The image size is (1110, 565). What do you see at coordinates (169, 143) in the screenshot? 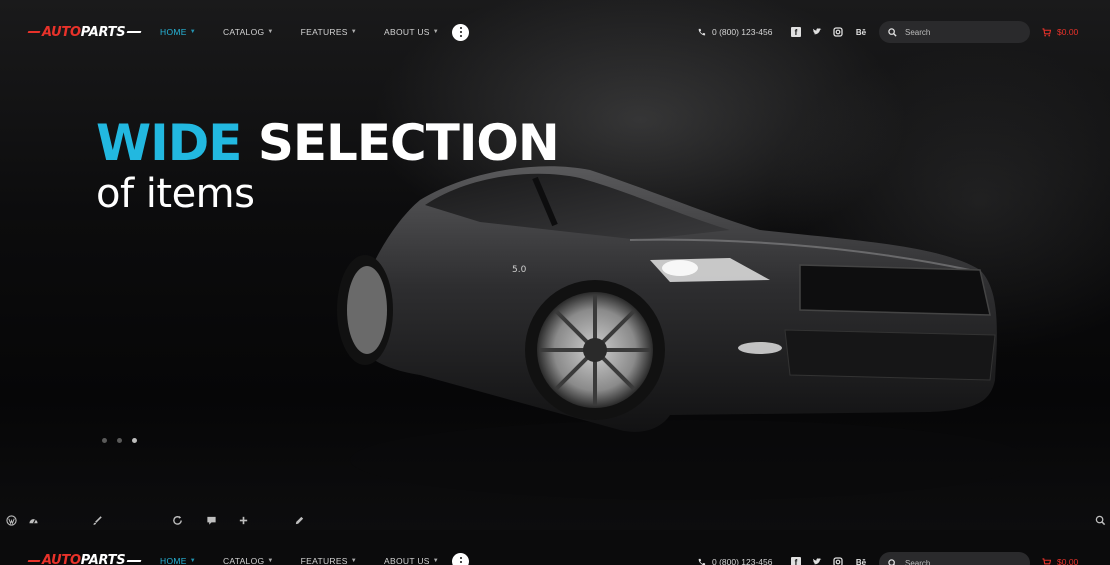
I see `headline-accent: WIDE` at bounding box center [169, 143].